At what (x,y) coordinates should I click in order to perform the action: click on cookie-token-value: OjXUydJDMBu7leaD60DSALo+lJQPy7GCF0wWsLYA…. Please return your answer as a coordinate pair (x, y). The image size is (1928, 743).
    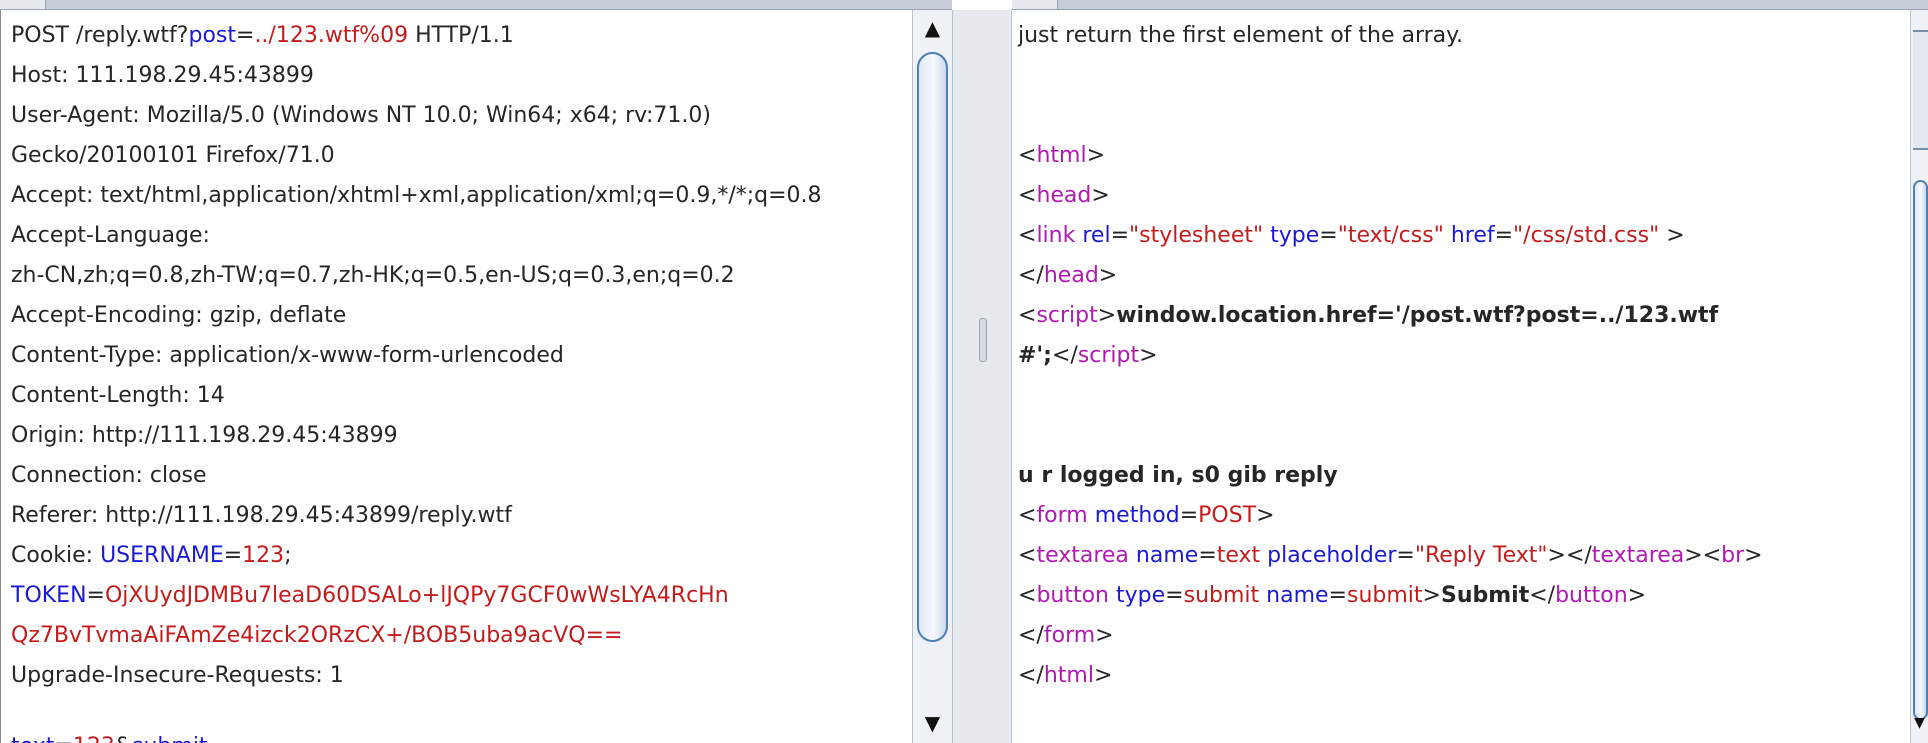
    Looking at the image, I should click on (416, 595).